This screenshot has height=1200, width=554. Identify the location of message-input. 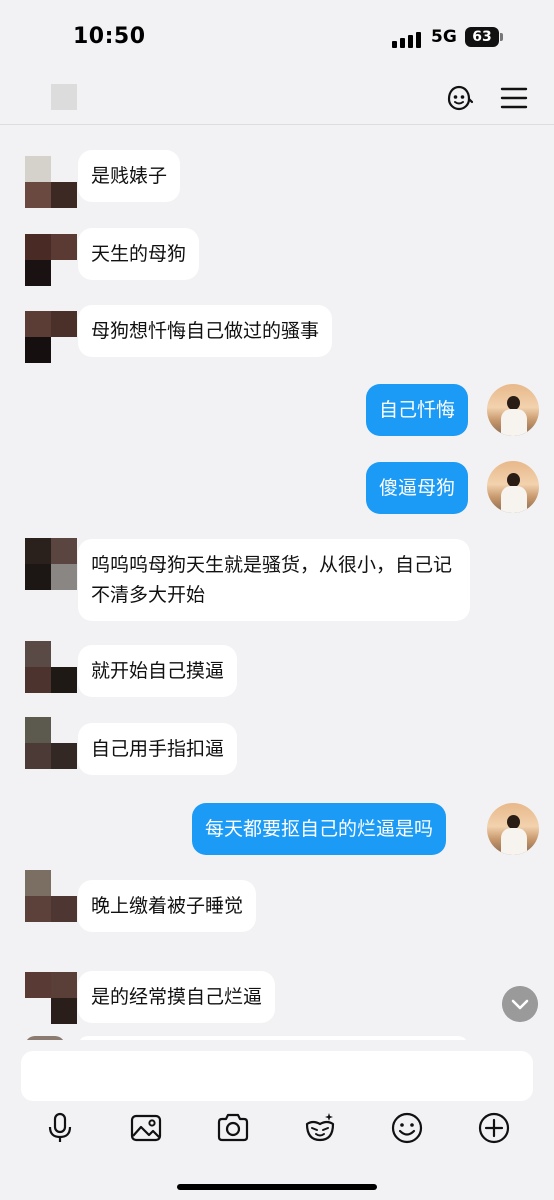
(277, 1076).